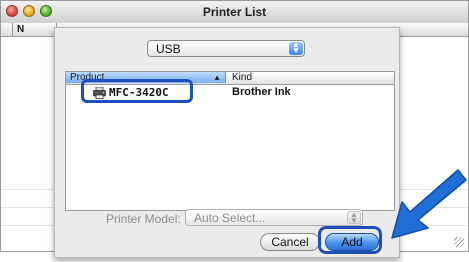 The width and height of the screenshot is (469, 262). I want to click on title-bar: Printer List, so click(234, 12).